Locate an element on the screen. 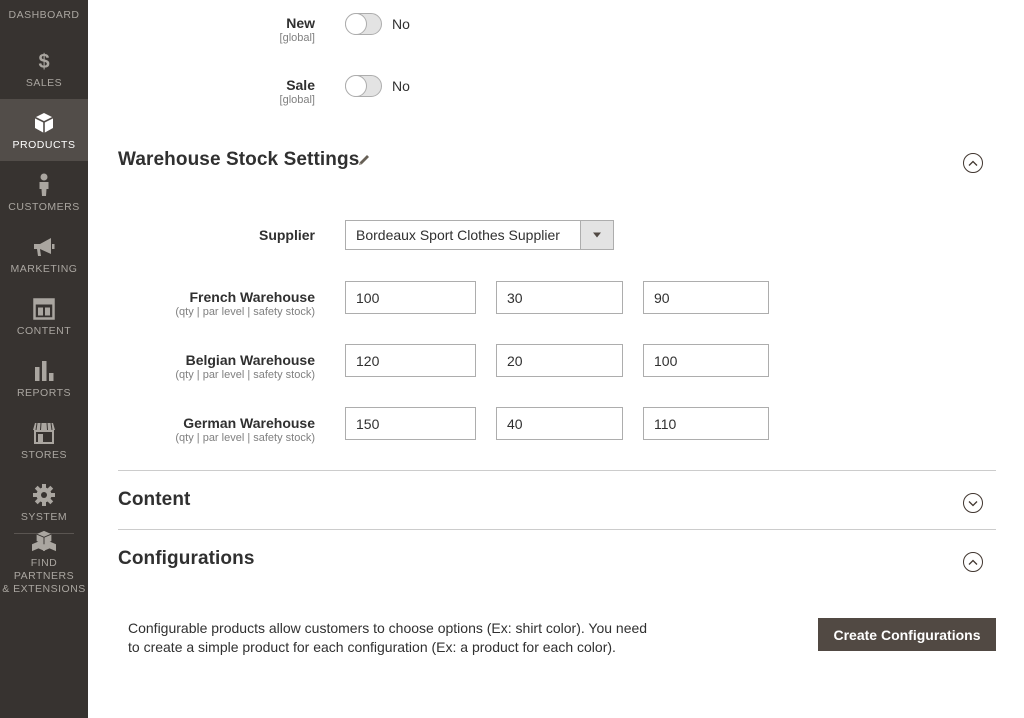  sidebar-item-label: System is located at coordinates (44, 517).